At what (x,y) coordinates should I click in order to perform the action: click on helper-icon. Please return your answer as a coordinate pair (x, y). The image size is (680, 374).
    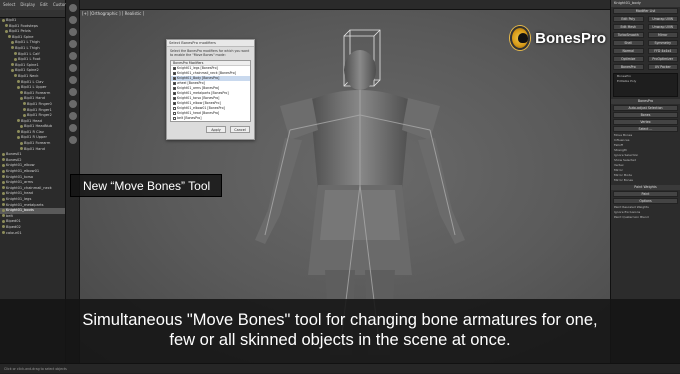
    Looking at the image, I should click on (72, 68).